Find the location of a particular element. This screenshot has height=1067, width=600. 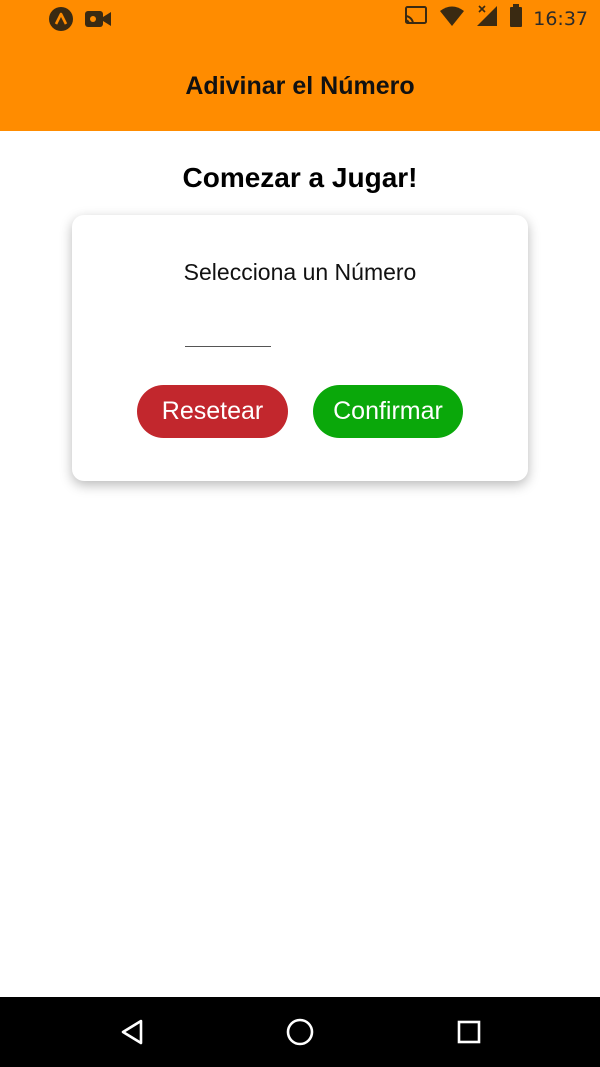

recents-icon is located at coordinates (469, 1032).